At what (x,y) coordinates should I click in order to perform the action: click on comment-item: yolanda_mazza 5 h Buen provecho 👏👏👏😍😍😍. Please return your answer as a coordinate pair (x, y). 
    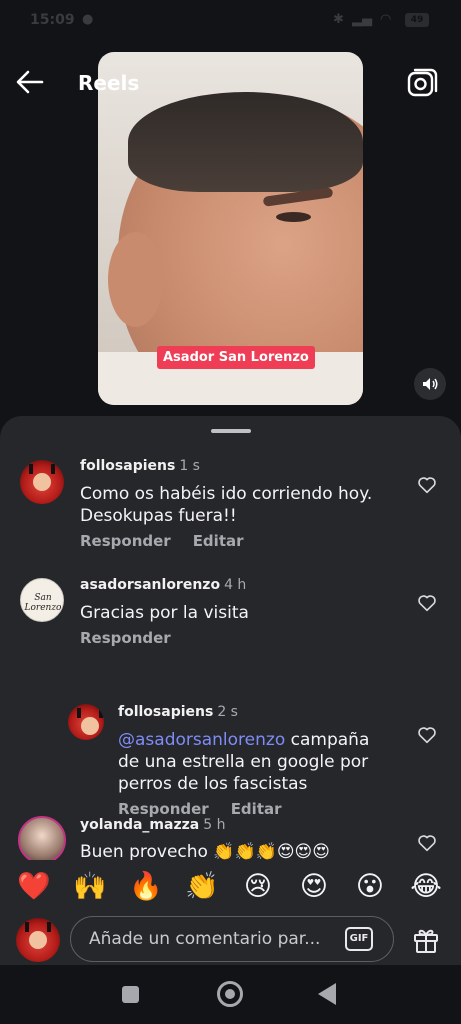
    Looking at the image, I should click on (230, 836).